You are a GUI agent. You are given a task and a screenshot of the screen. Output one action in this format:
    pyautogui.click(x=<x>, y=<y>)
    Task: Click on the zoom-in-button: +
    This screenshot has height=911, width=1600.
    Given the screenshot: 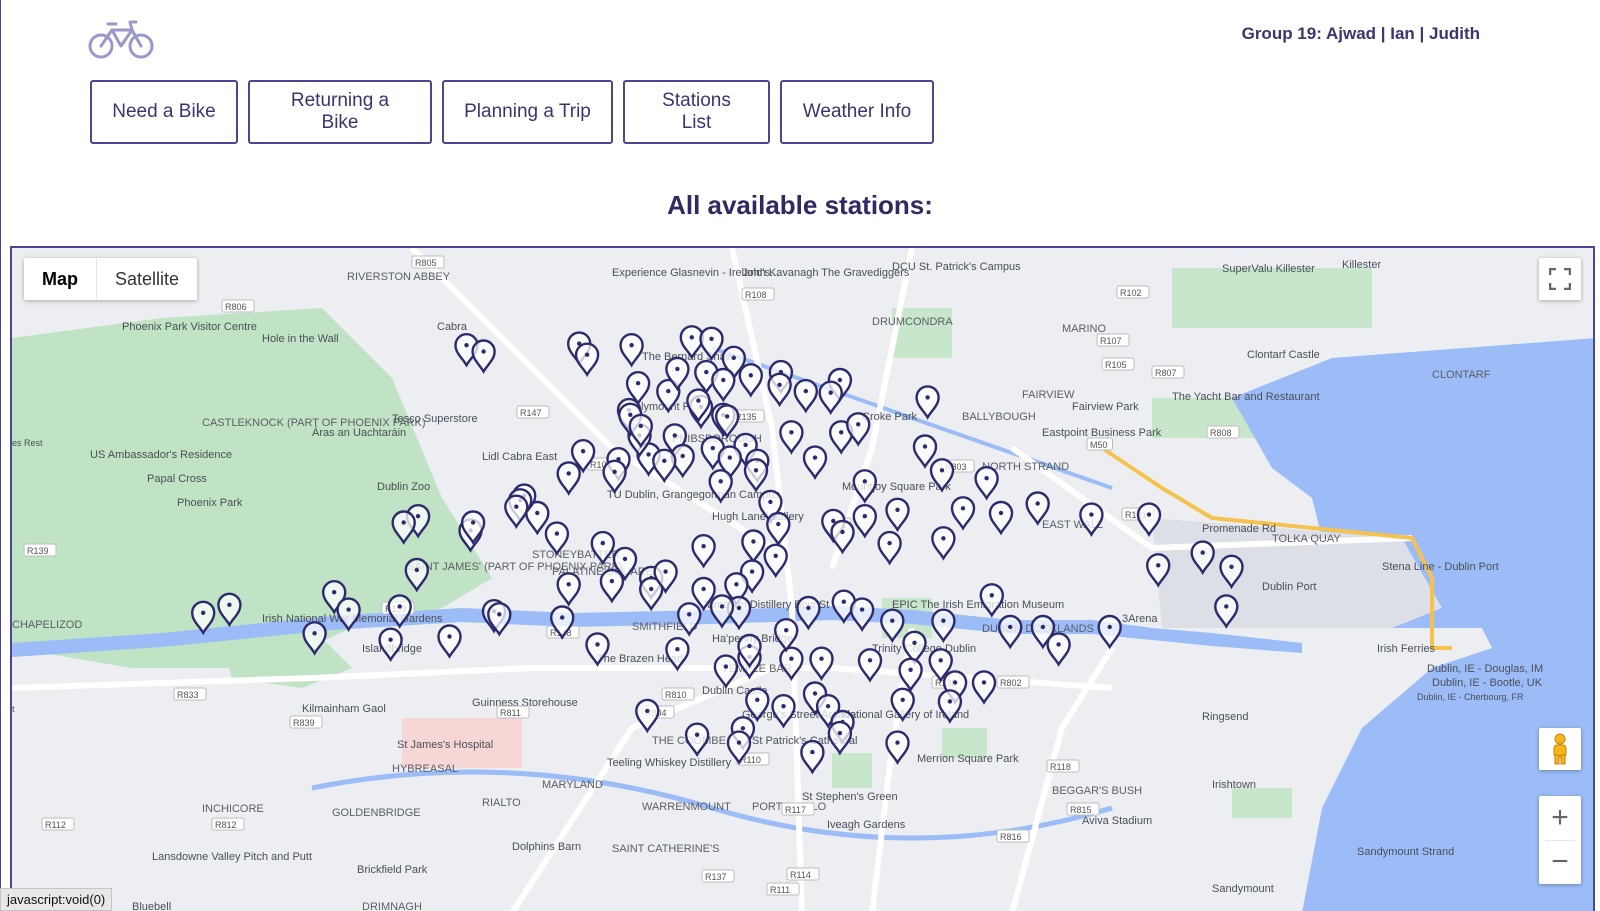 What is the action you would take?
    pyautogui.click(x=1560, y=818)
    